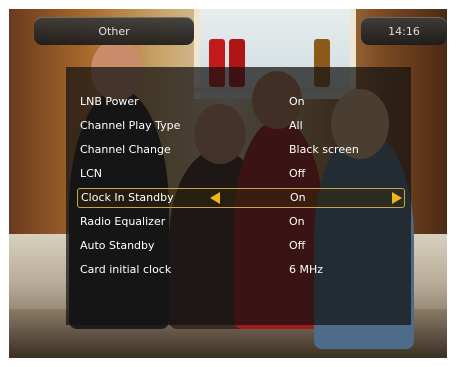 The width and height of the screenshot is (456, 367). I want to click on page-title: Other, so click(114, 31).